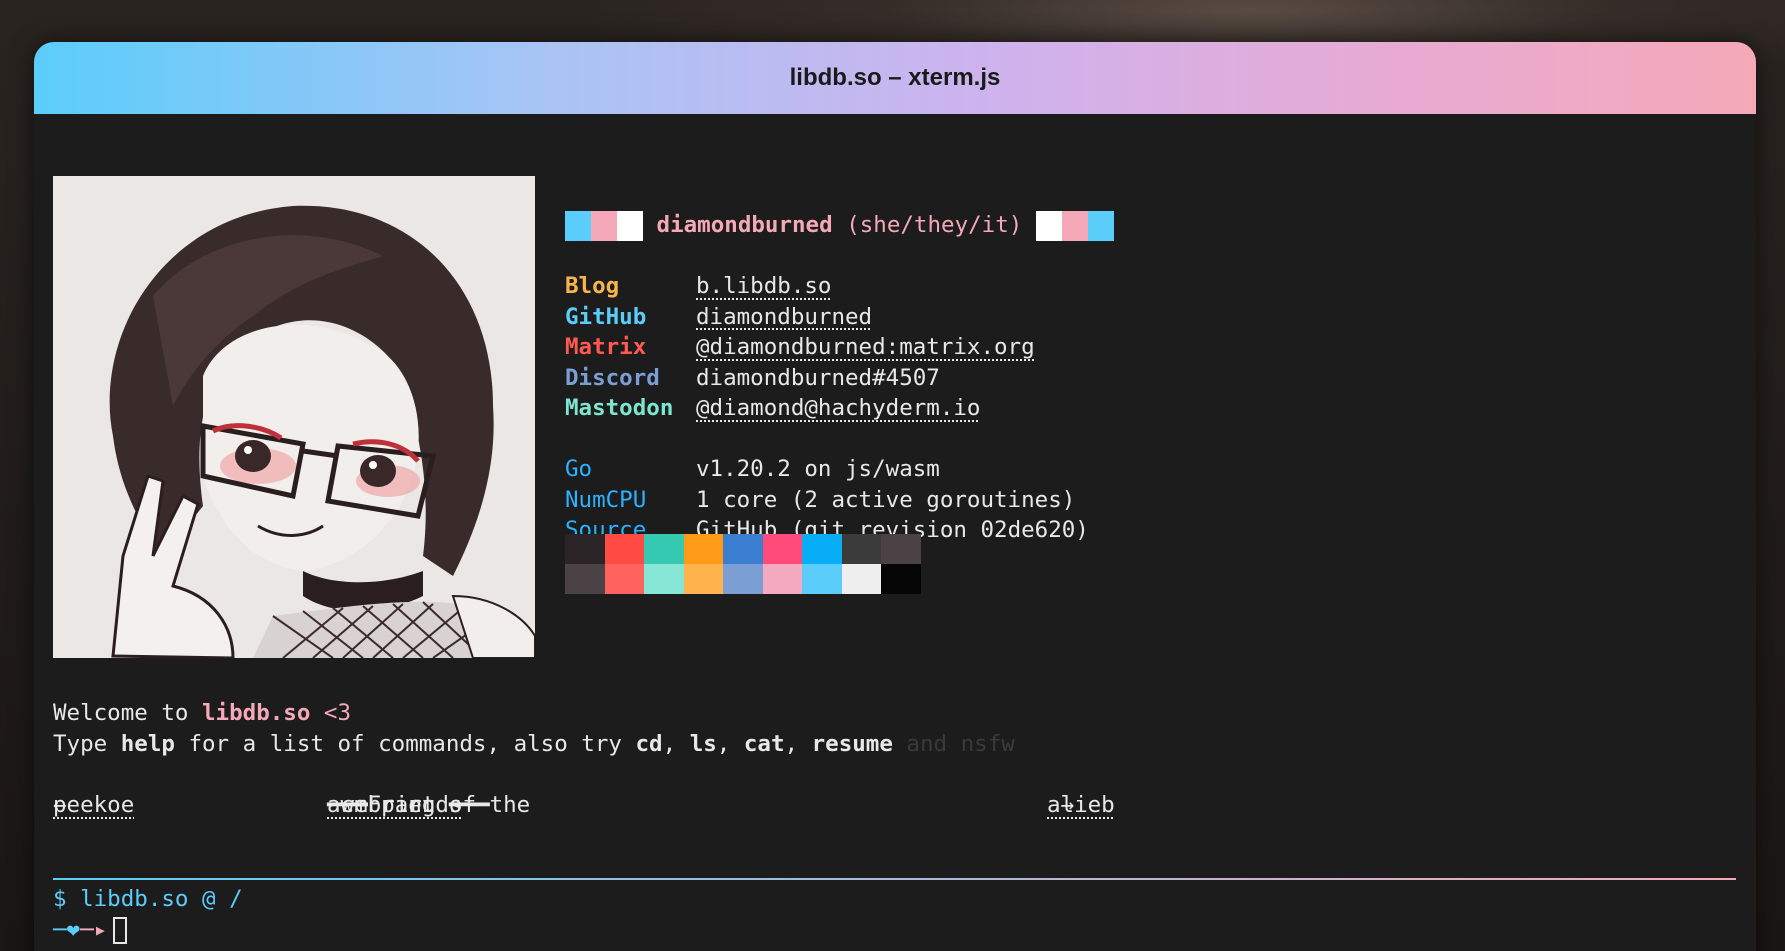  What do you see at coordinates (784, 317) in the screenshot?
I see `link-github: diamondburned` at bounding box center [784, 317].